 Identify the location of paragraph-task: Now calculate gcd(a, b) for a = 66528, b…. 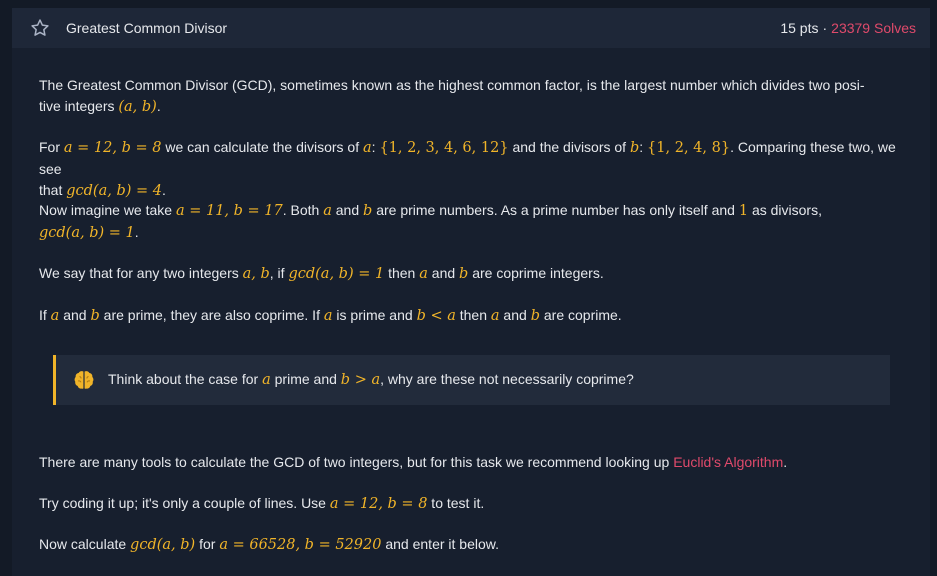
(470, 545).